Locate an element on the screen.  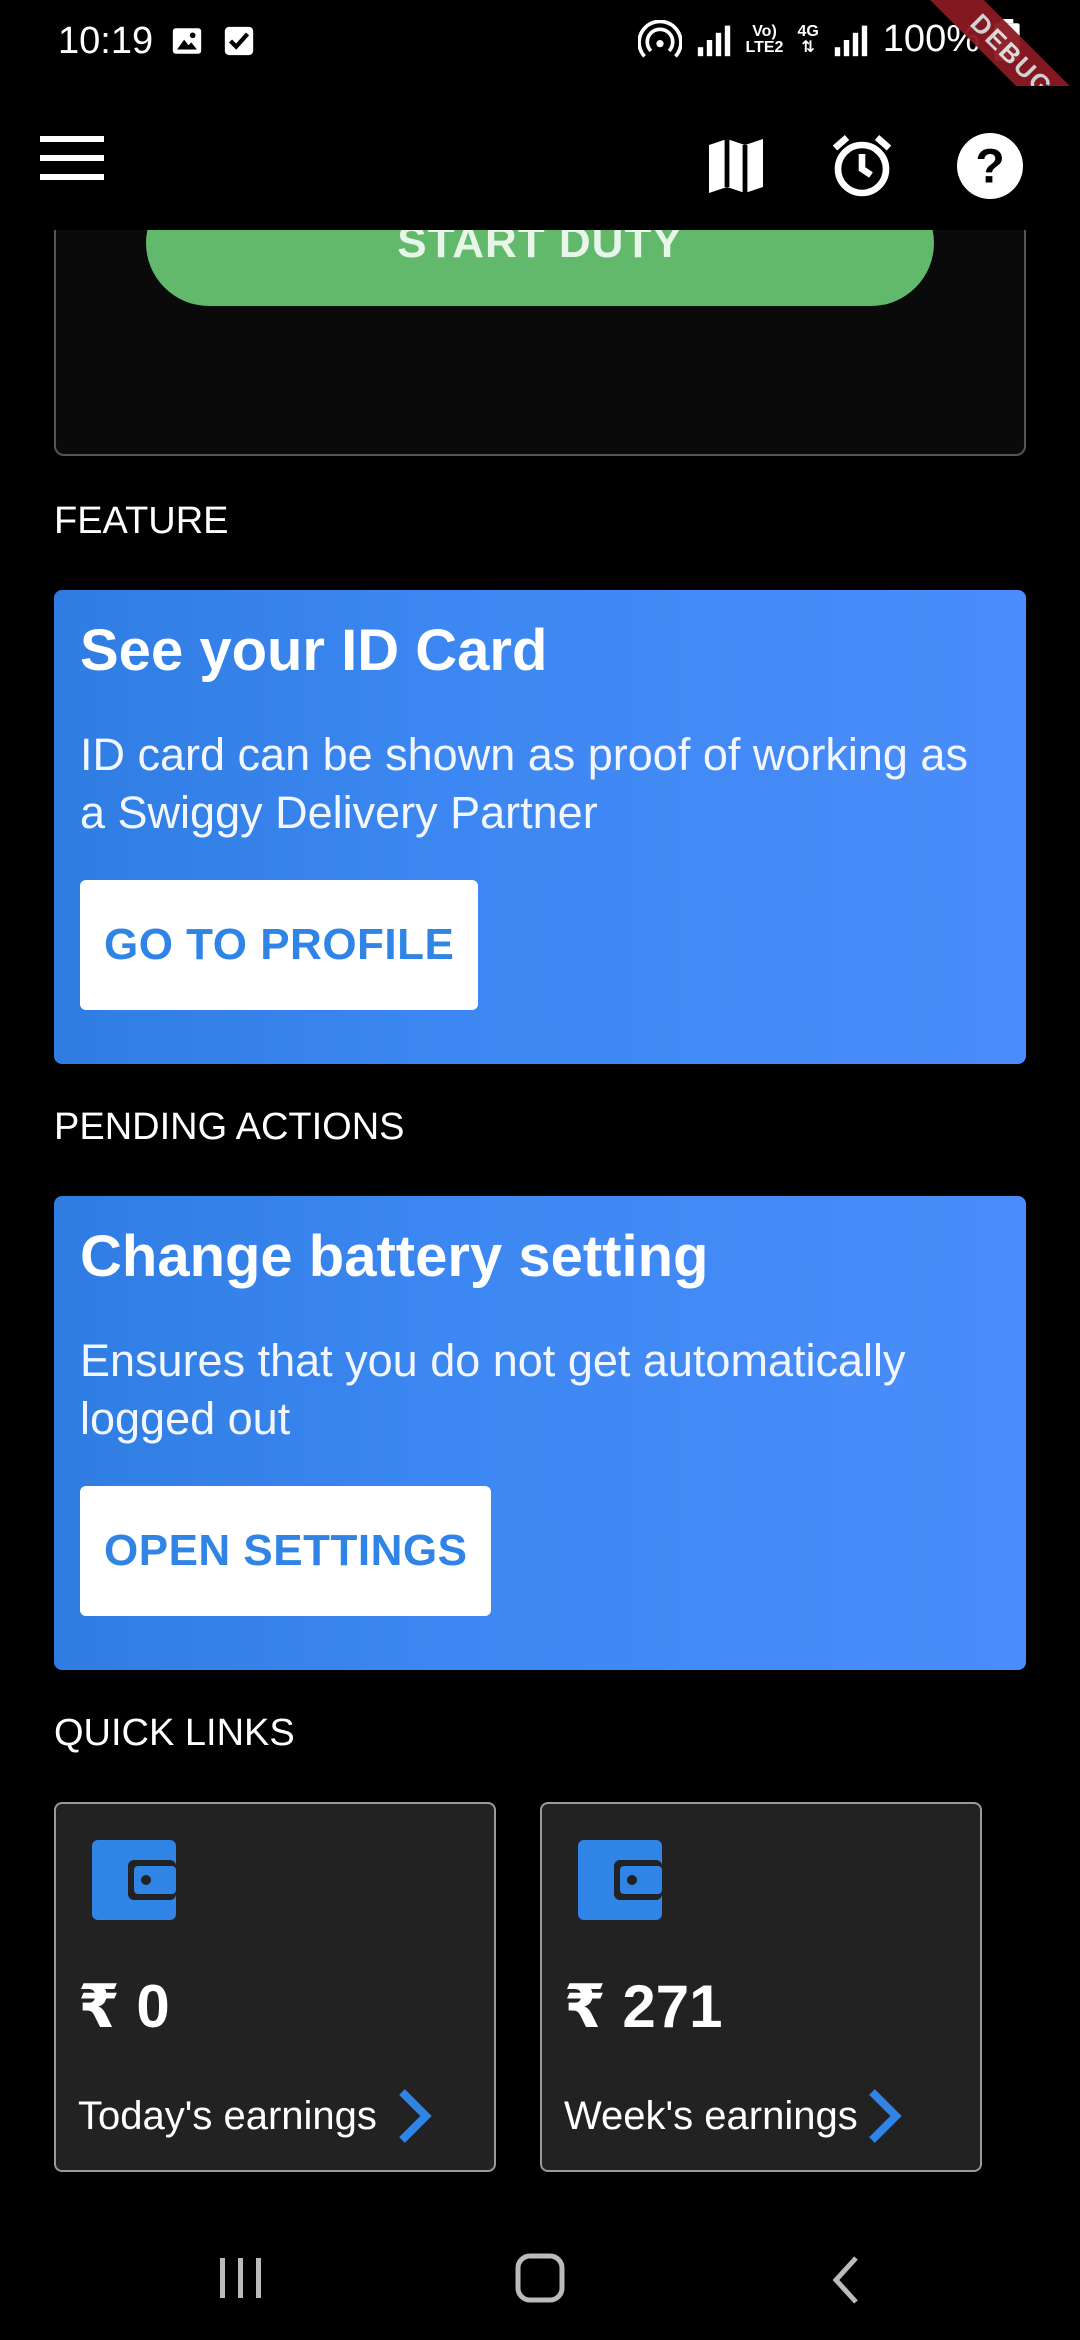
status-notification-icons is located at coordinates (213, 41).